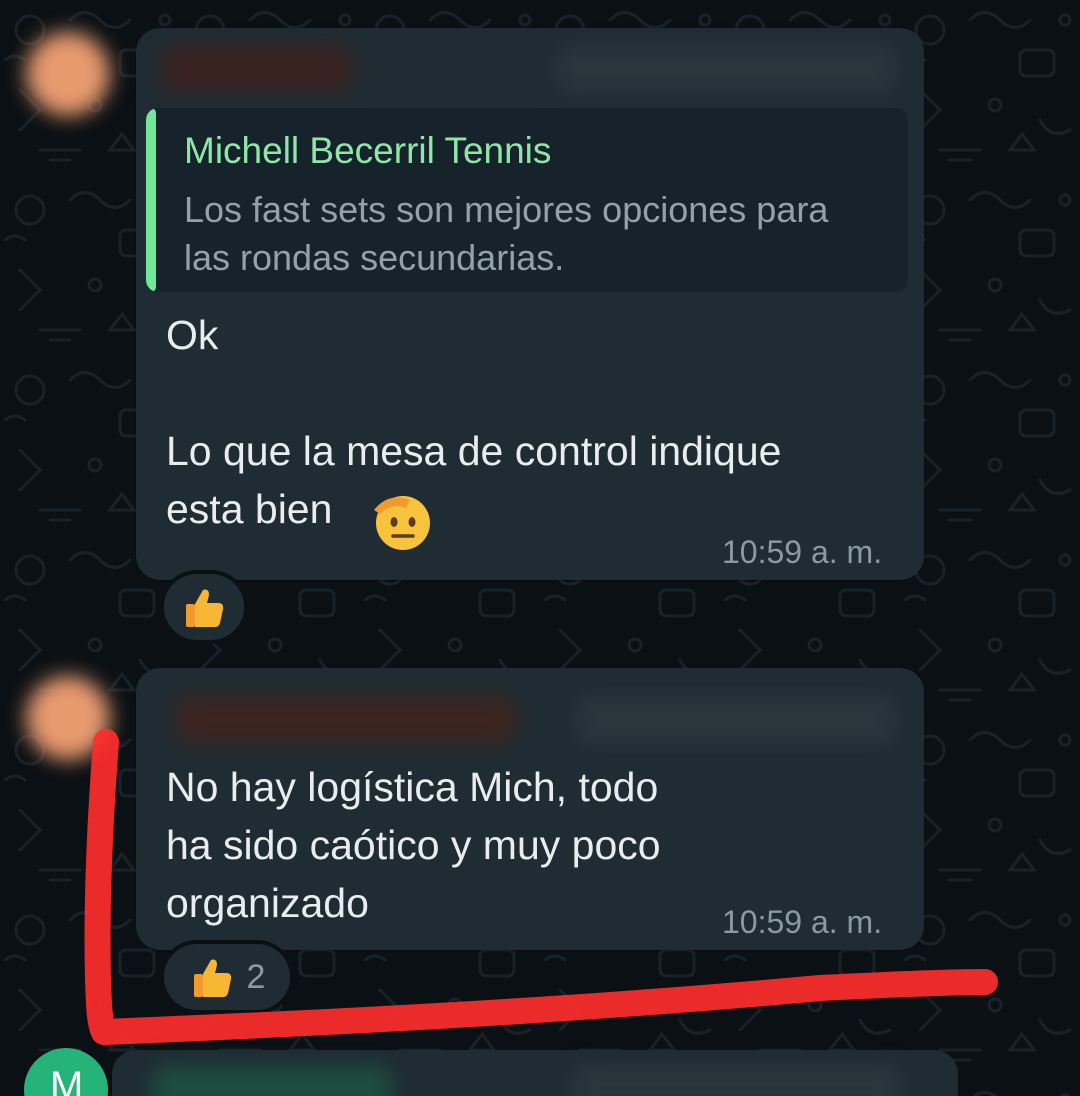 This screenshot has height=1096, width=1080. I want to click on avatar-initial: M, so click(67, 1080).